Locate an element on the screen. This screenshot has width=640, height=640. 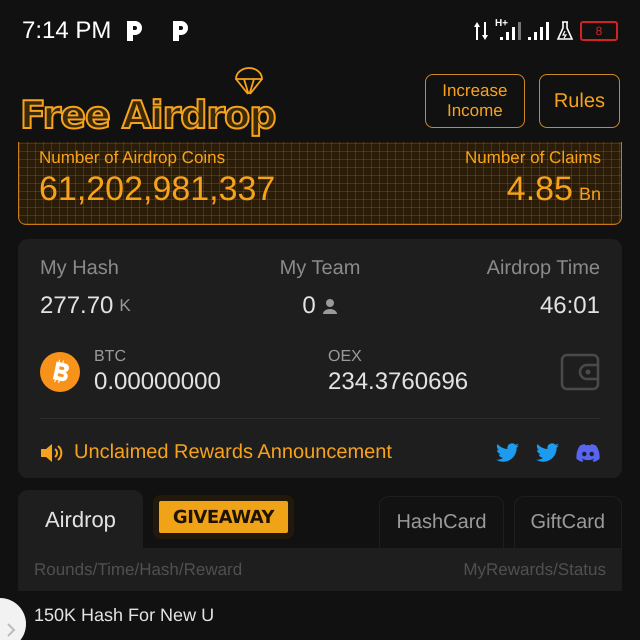
clock-time: 7:14 PM is located at coordinates (67, 31).